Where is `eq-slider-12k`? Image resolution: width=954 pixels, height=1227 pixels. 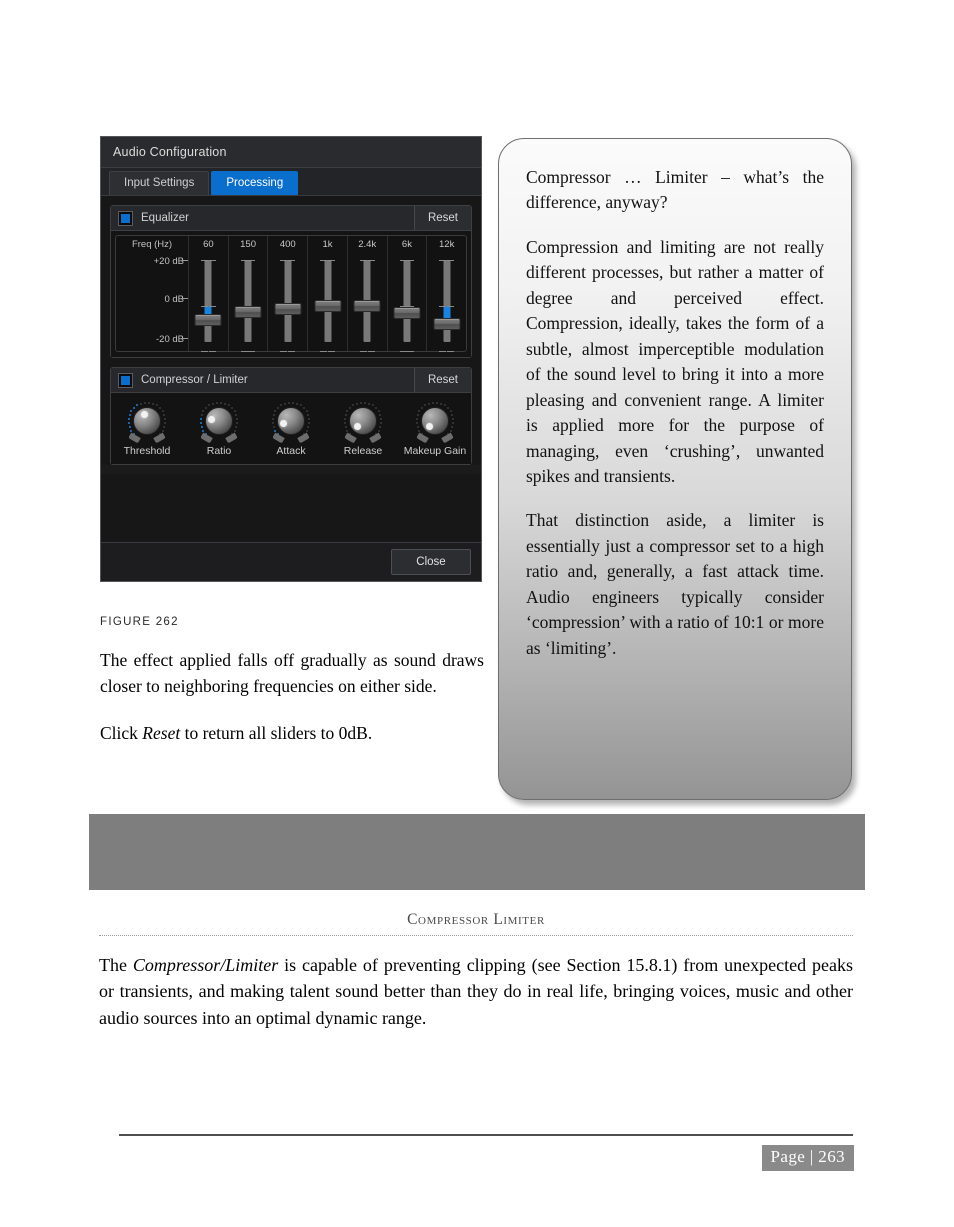
eq-slider-12k is located at coordinates (446, 303).